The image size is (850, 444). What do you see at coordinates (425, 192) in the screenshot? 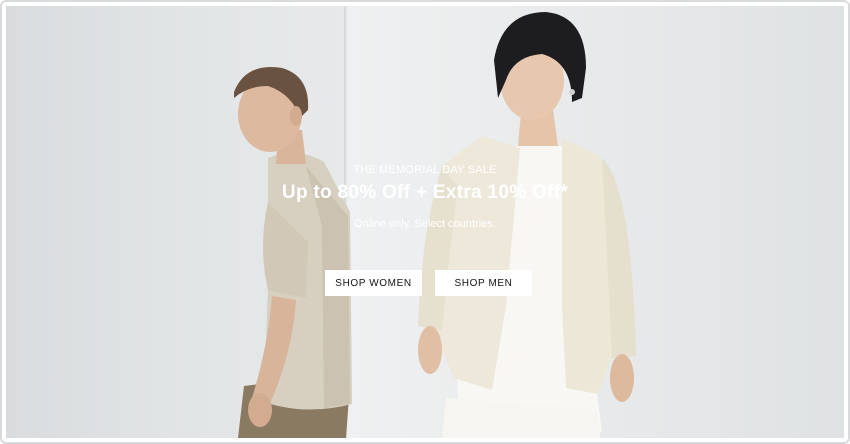
I see `sale-headline: Up to 80% Off + Extra 10% Off*` at bounding box center [425, 192].